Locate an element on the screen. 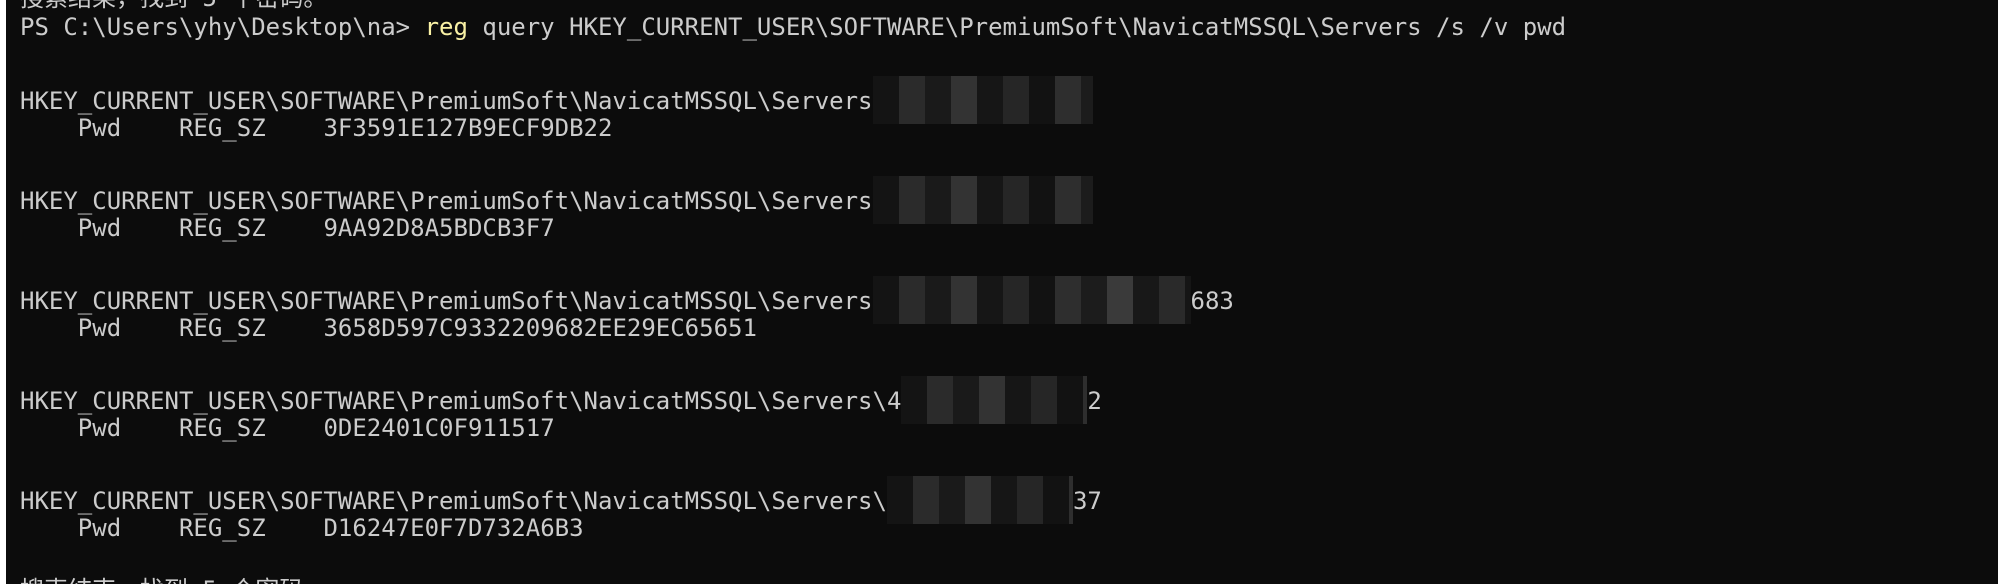 This screenshot has width=2002, height=584. registry-value-line: Pwd REG_SZ D16247E0F7D732A6B3 is located at coordinates (302, 528).